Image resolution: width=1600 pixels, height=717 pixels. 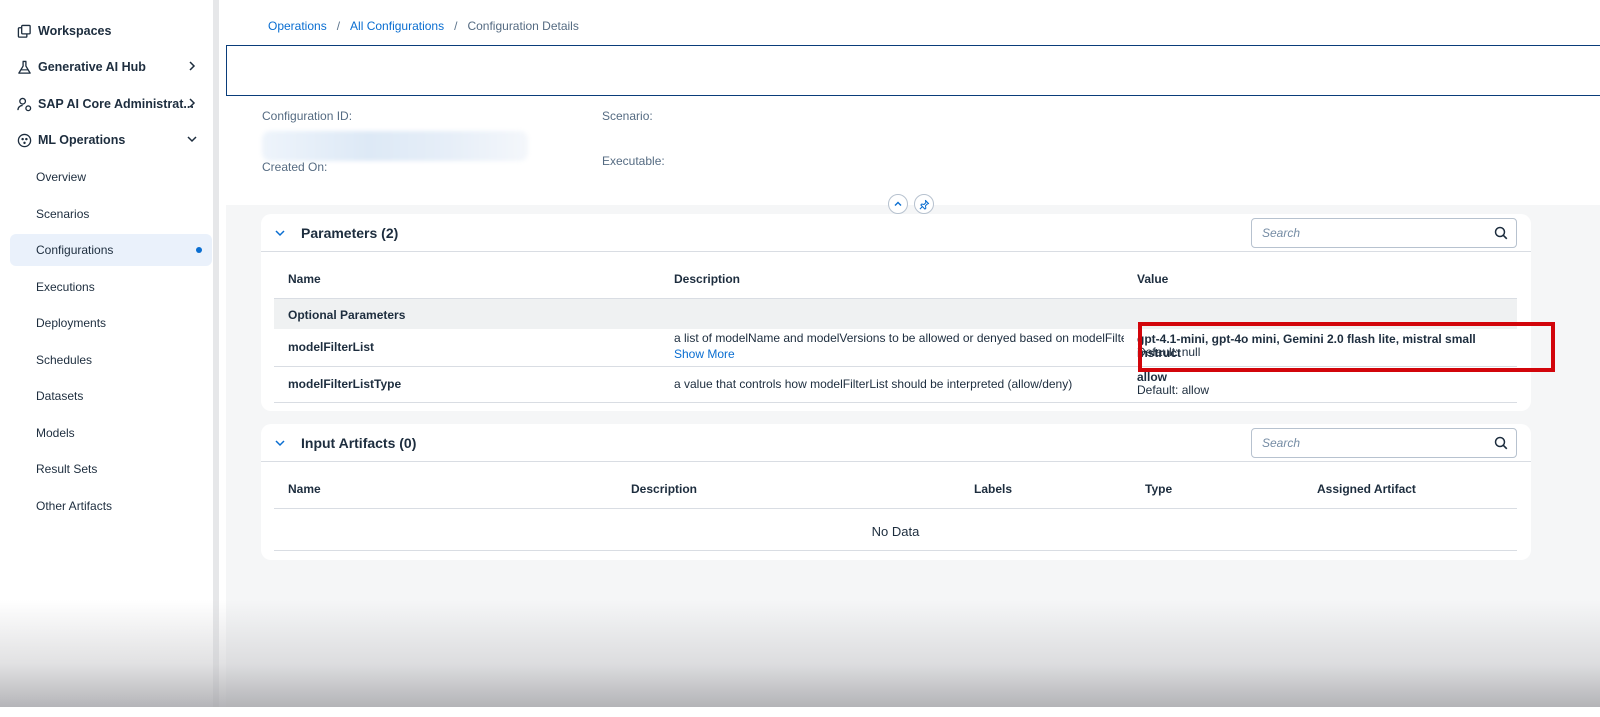 I want to click on sidebar-item-label: Configurations, so click(x=75, y=250).